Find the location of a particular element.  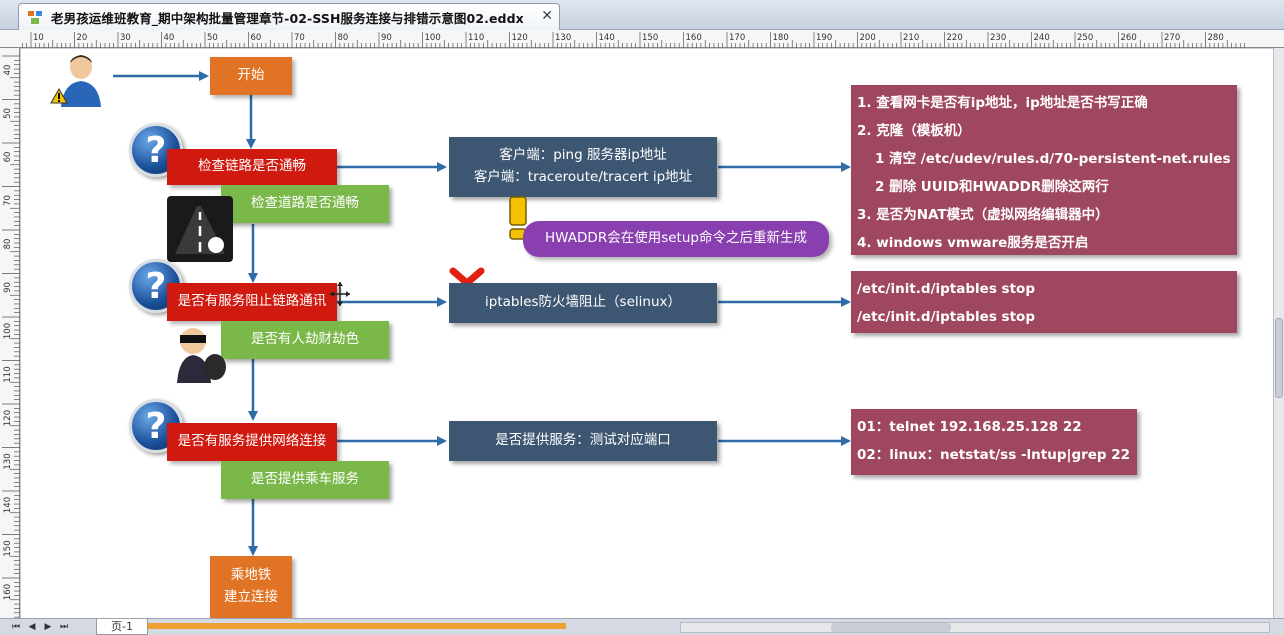

ruler-label: 250 is located at coordinates (1085, 38).